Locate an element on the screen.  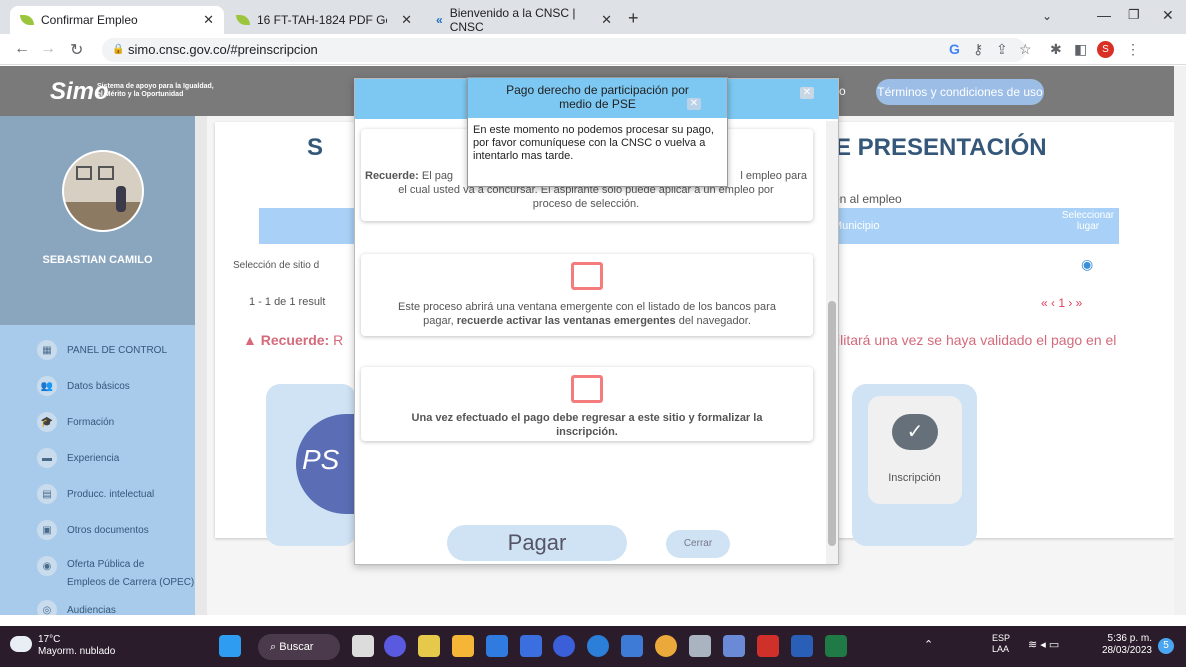
sidepanel-icon: ◧ is located at coordinates (1080, 49).